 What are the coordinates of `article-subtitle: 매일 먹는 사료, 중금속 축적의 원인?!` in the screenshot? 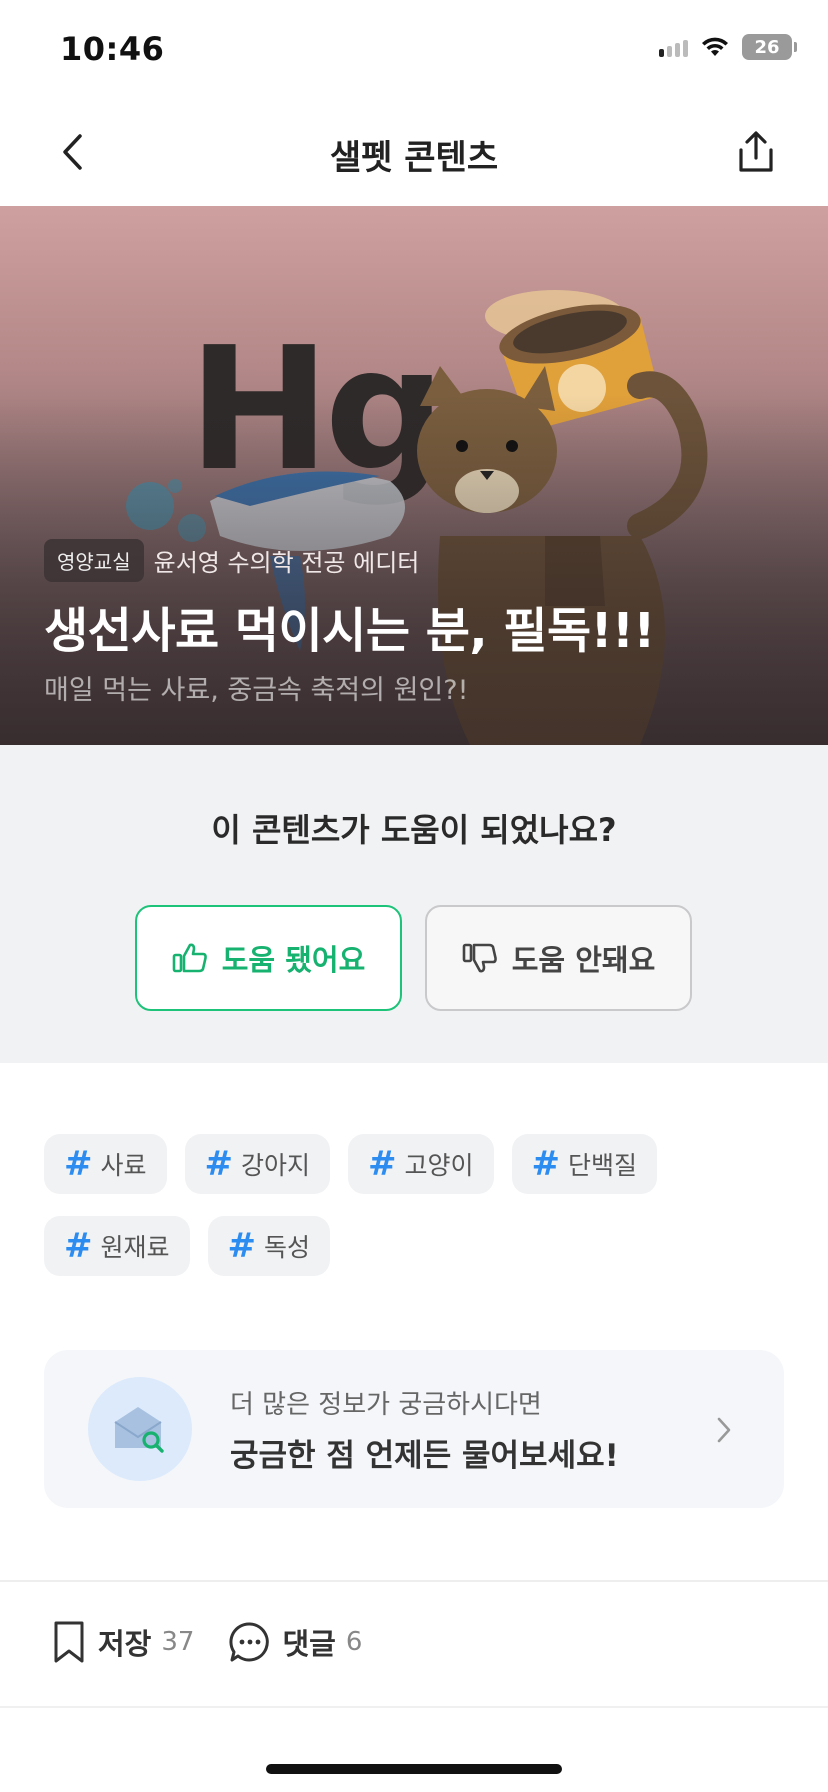 It's located at (256, 690).